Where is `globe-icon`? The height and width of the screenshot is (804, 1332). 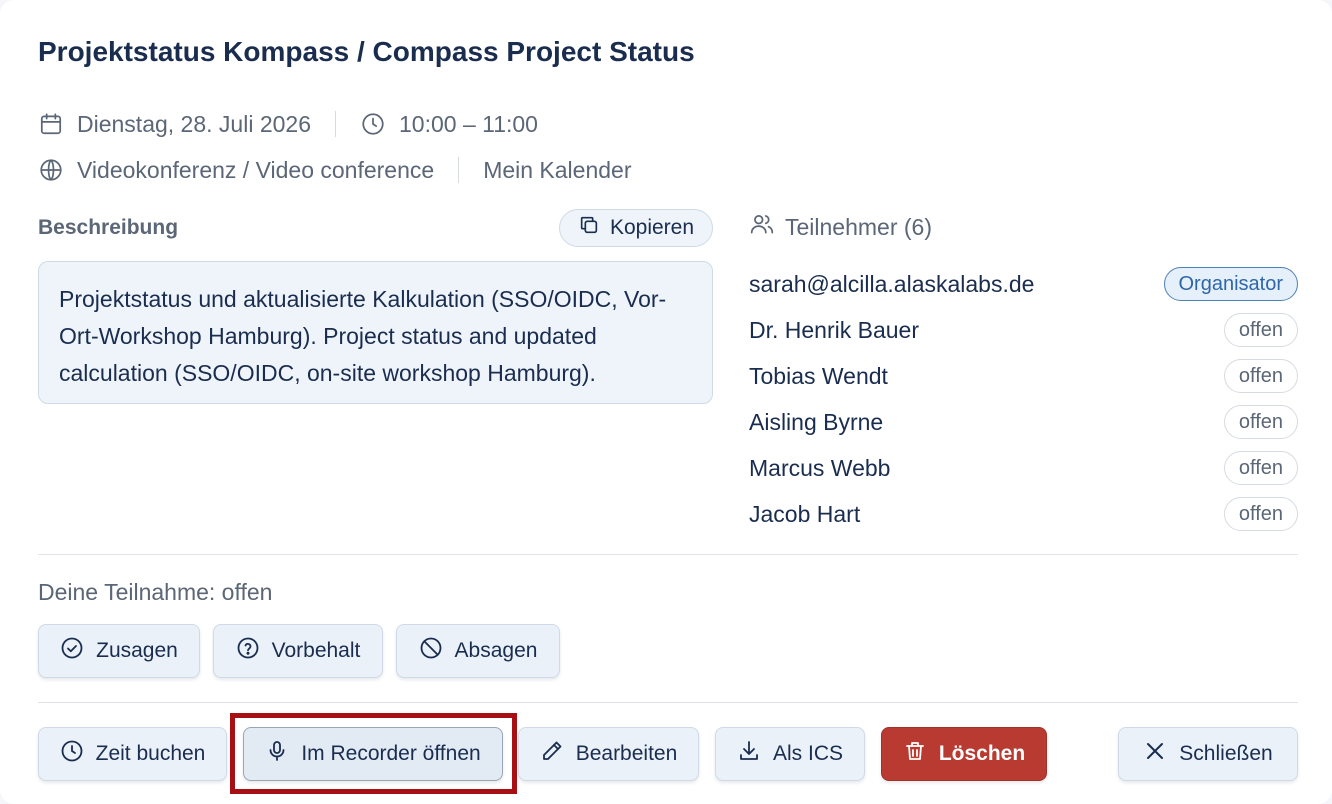 globe-icon is located at coordinates (51, 170).